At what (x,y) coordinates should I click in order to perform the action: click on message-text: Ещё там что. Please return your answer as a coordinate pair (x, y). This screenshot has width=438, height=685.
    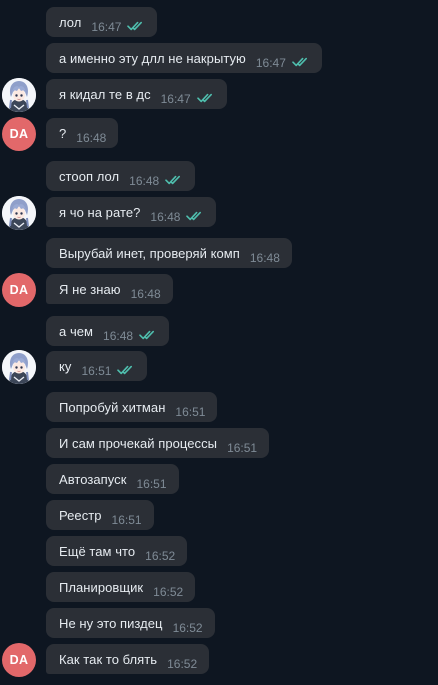
    Looking at the image, I should click on (97, 551).